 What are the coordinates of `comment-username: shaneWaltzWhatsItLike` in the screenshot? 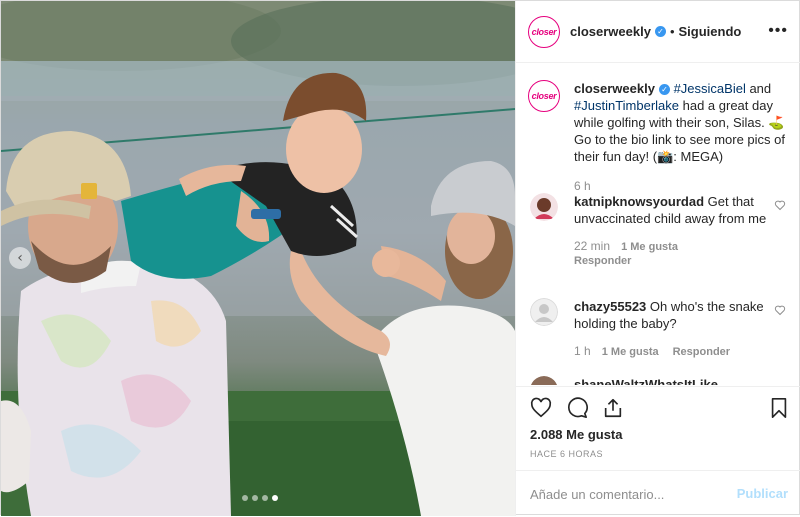 It's located at (646, 381).